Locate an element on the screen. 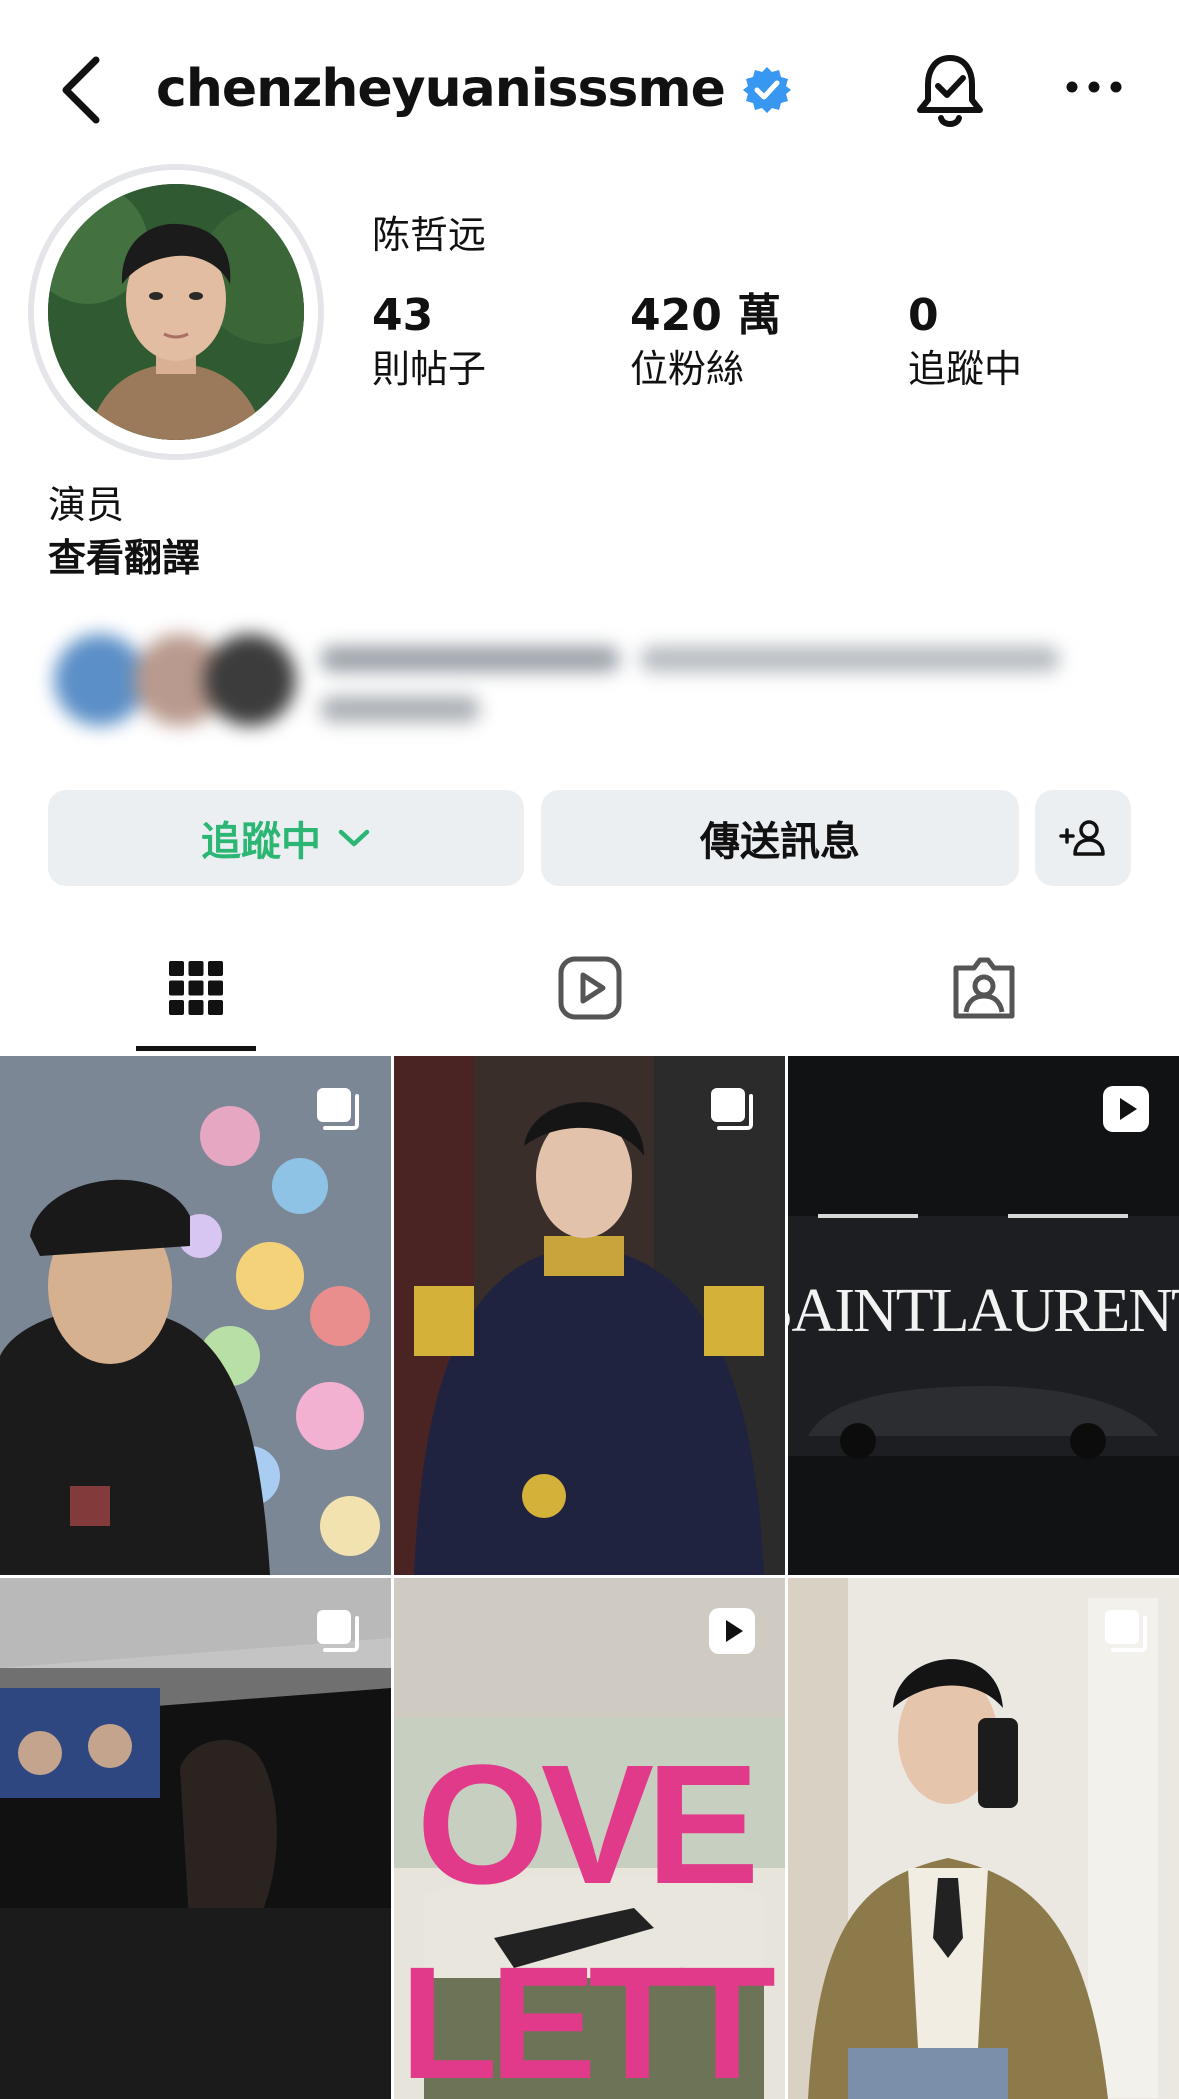 The height and width of the screenshot is (2099, 1179). post-tile-5: OVE LETT is located at coordinates (589, 1838).